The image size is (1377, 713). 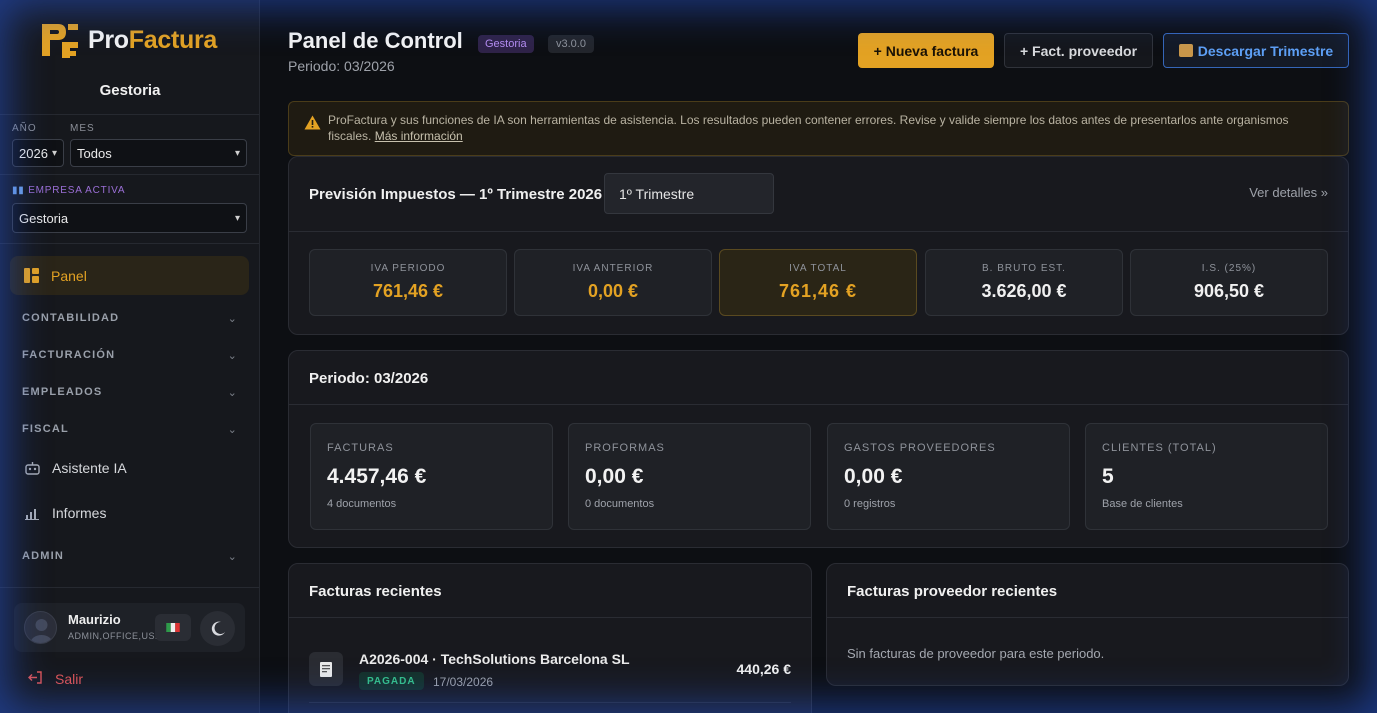 I want to click on page-title: Panel de Control, so click(x=375, y=40).